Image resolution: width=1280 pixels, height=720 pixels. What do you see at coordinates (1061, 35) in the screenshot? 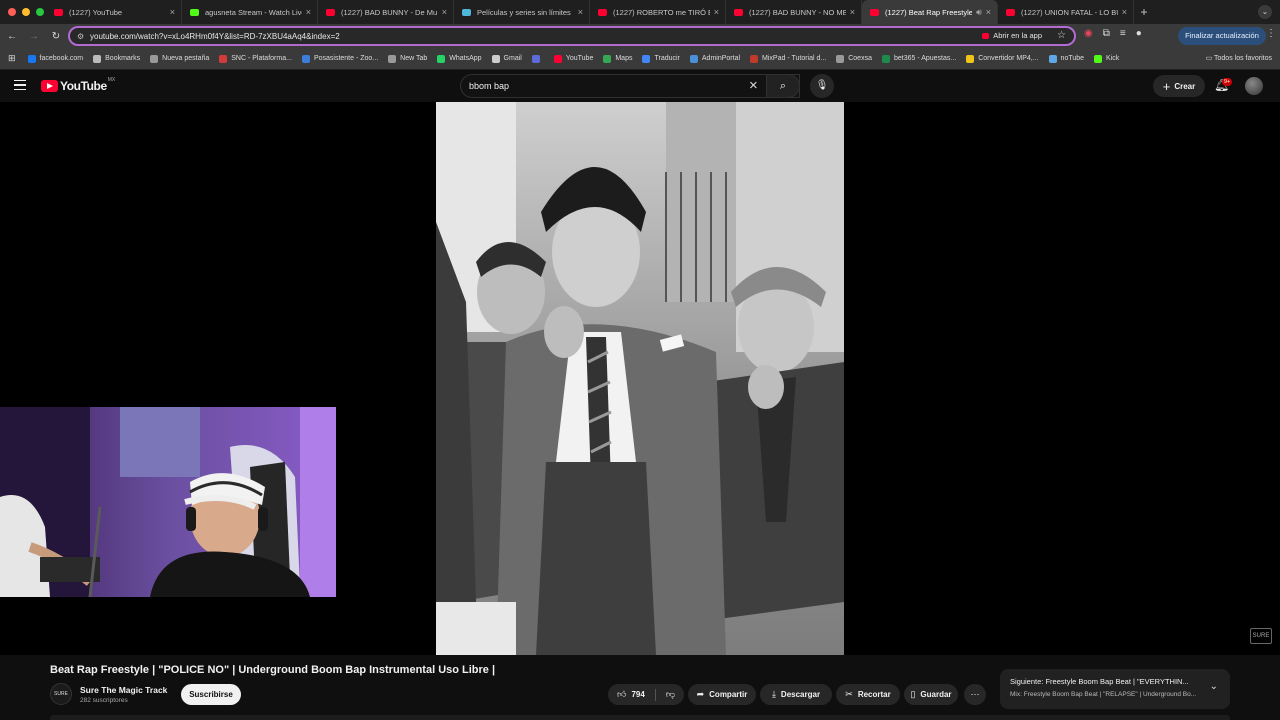
I see `bookmark-star-icon: ☆` at bounding box center [1061, 35].